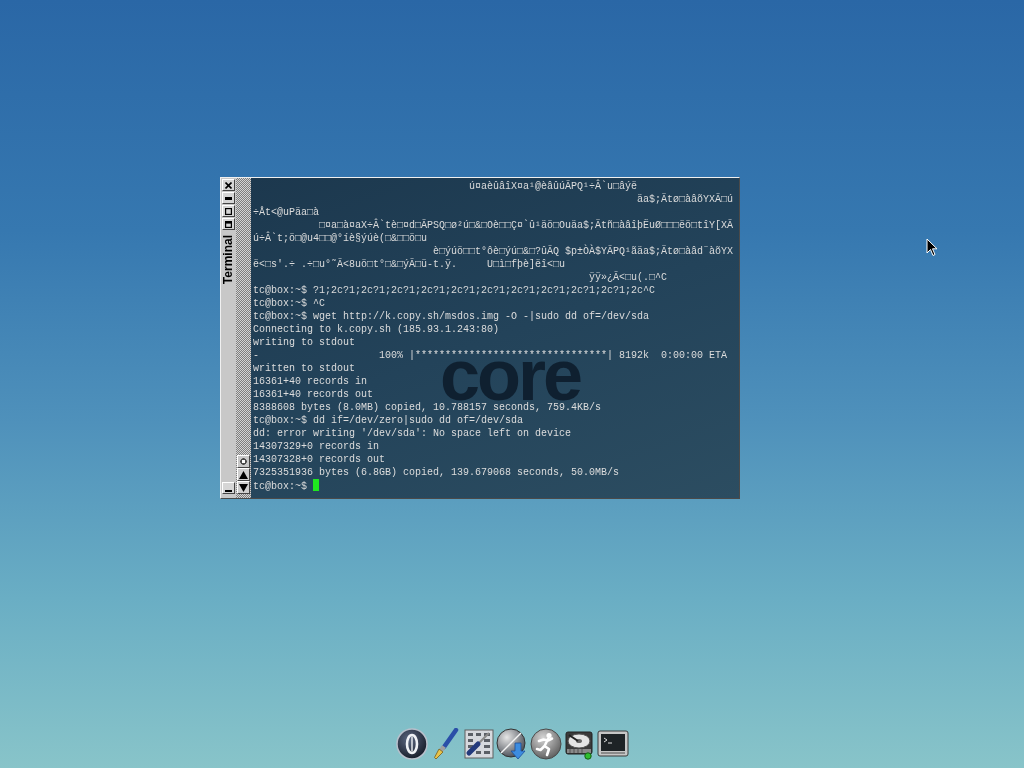 This screenshot has width=1024, height=768. What do you see at coordinates (583, 251) in the screenshot?
I see `terminal-line: è□ýúö□□t°ôè□ýú□&□?ûÃQ $p±ÒÀ$YÃPQ¹ãäa$;Ätø□àâd¨àõYX` at bounding box center [583, 251].